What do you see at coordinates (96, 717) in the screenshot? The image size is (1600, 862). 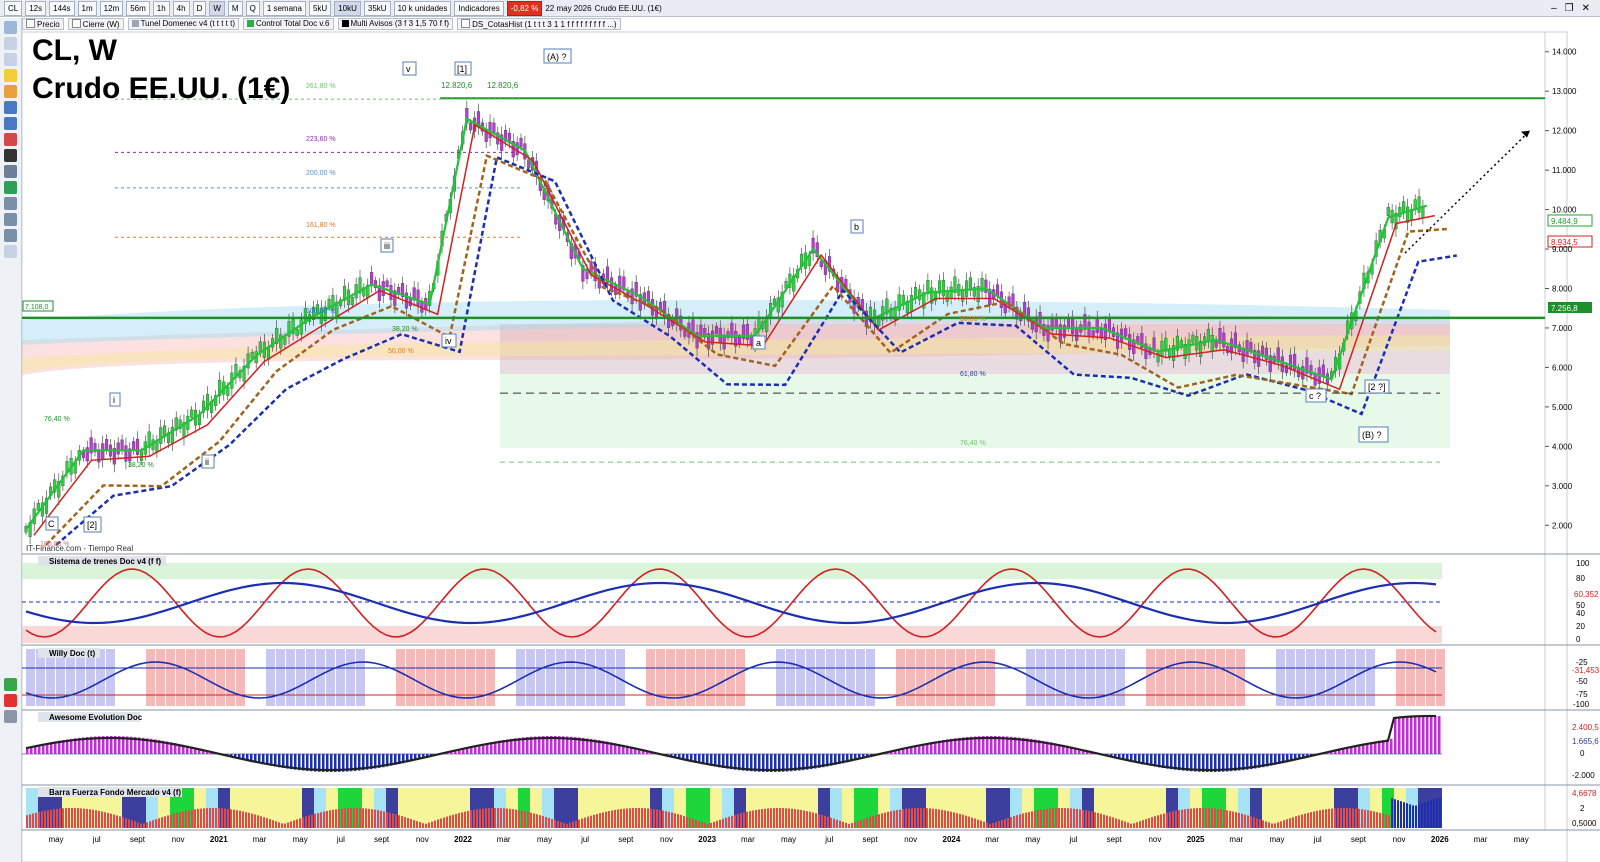 I see `panel-title: Awesome Evolution Doc` at bounding box center [96, 717].